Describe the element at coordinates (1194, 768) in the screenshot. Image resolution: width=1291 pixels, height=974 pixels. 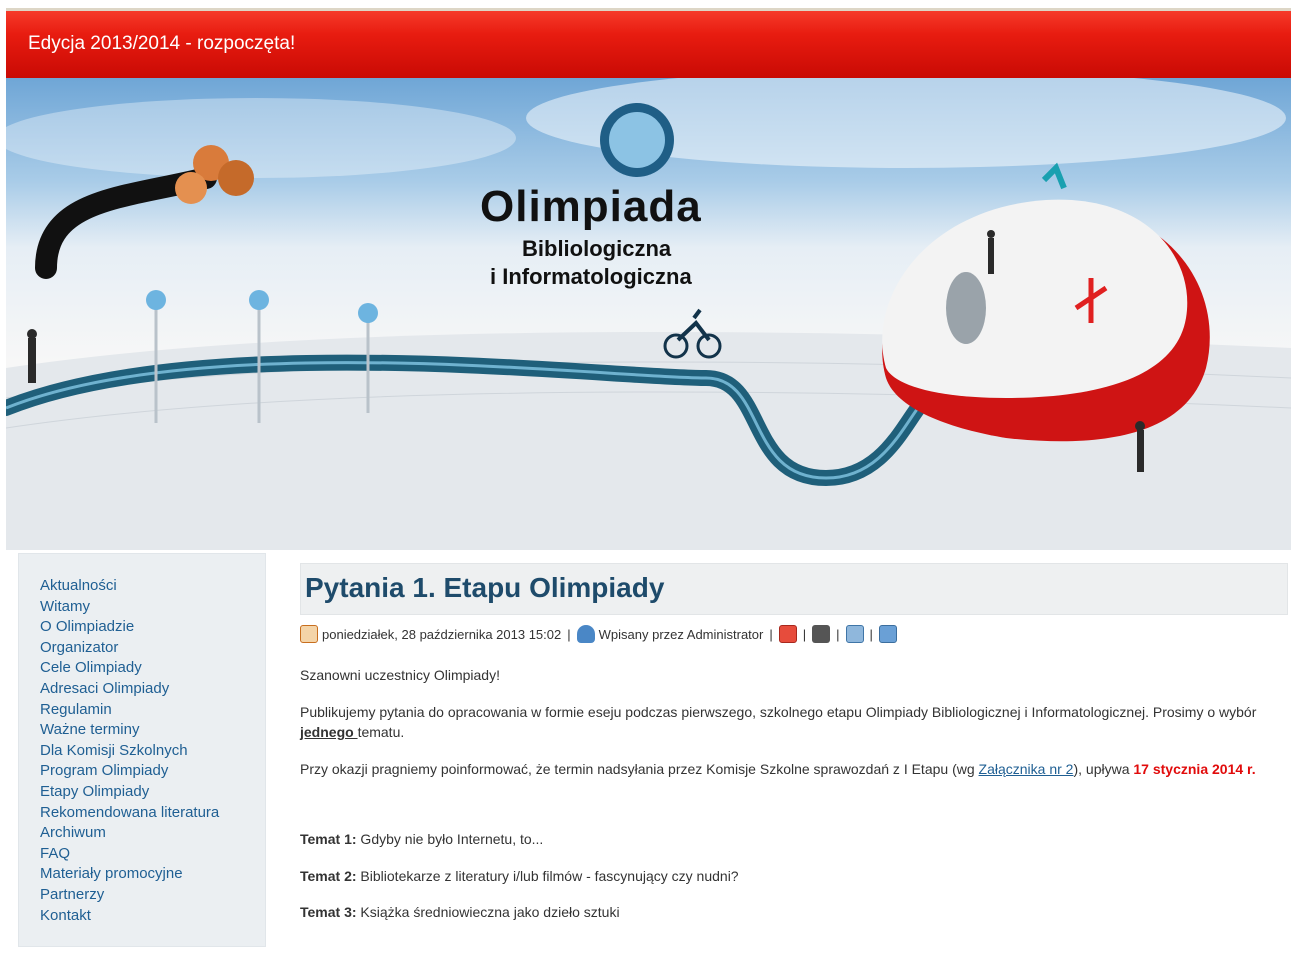
I see `deadline-text: 17 stycznia 2014 r.` at that location.